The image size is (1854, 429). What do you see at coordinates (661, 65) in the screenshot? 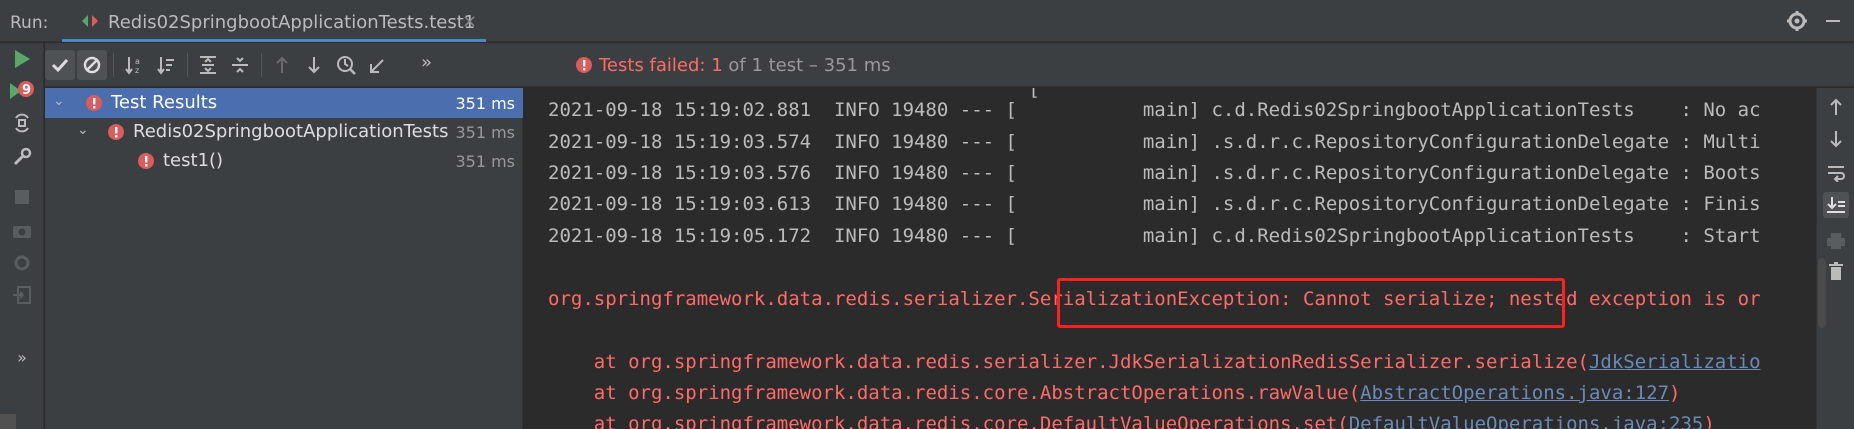
I see `status-failed-text: Tests failed: 1` at bounding box center [661, 65].